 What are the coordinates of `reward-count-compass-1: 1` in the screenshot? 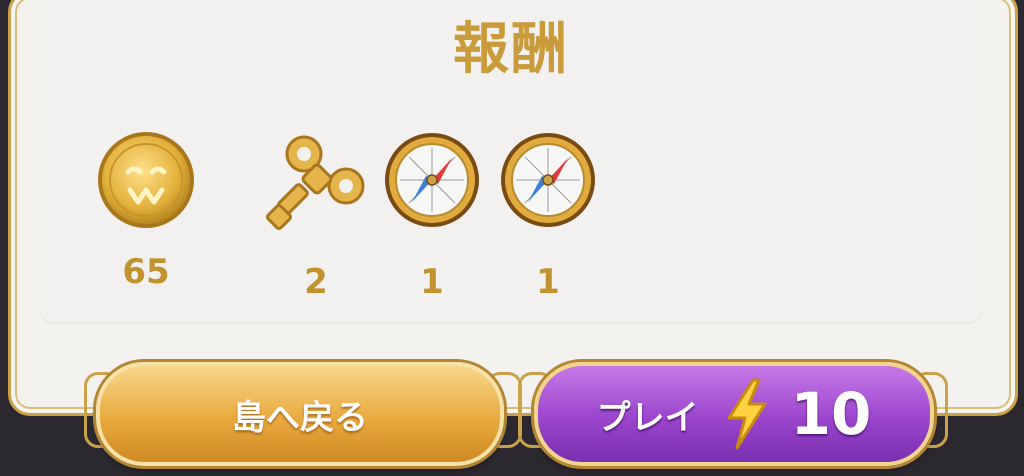 It's located at (432, 282).